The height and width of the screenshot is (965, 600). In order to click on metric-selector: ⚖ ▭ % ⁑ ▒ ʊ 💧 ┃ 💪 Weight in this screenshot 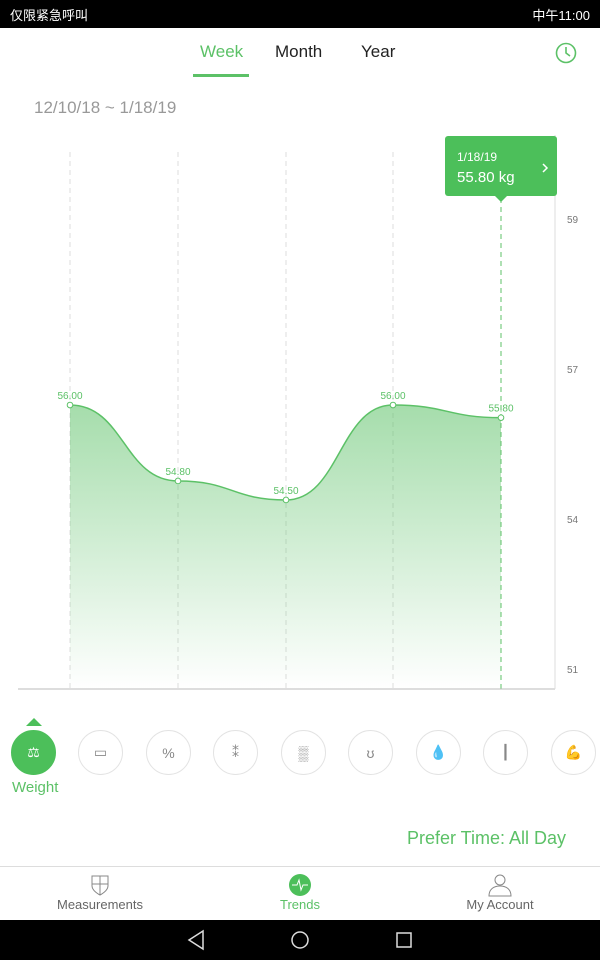, I will do `click(300, 761)`.